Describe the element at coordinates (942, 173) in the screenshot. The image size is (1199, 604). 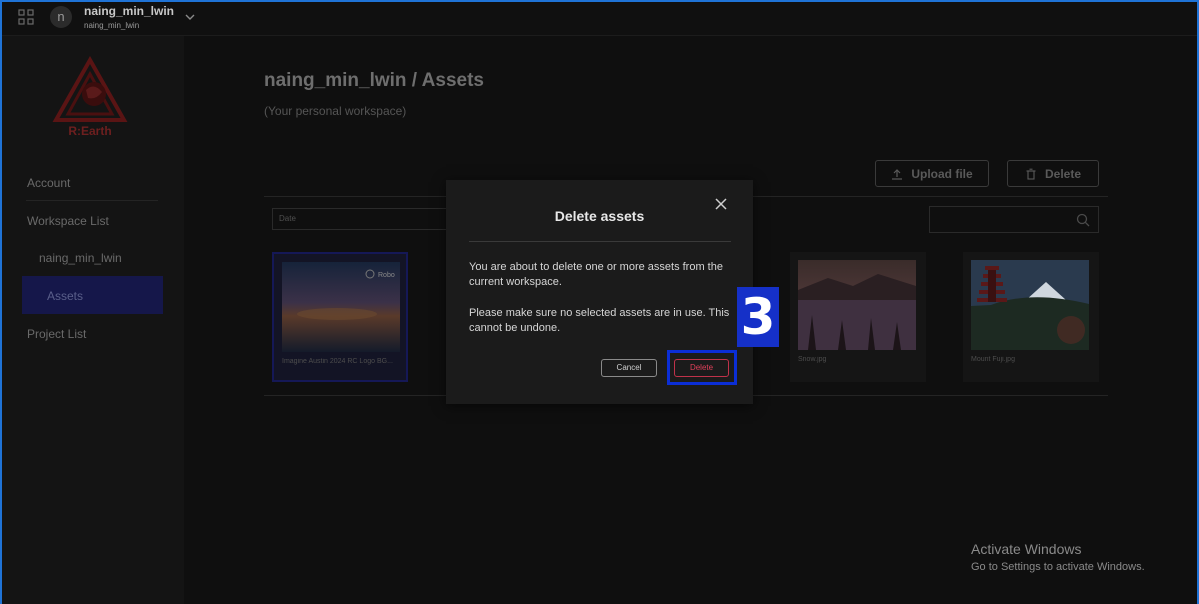
I see `upload-file-label: Upload file` at that location.